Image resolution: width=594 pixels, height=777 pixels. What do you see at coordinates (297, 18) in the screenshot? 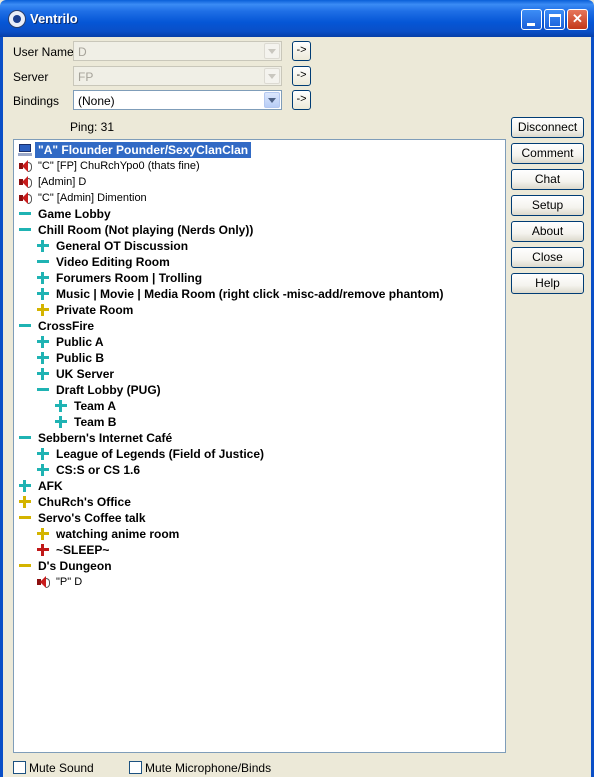
I see `title-bar: Ventrilo ✕` at bounding box center [297, 18].